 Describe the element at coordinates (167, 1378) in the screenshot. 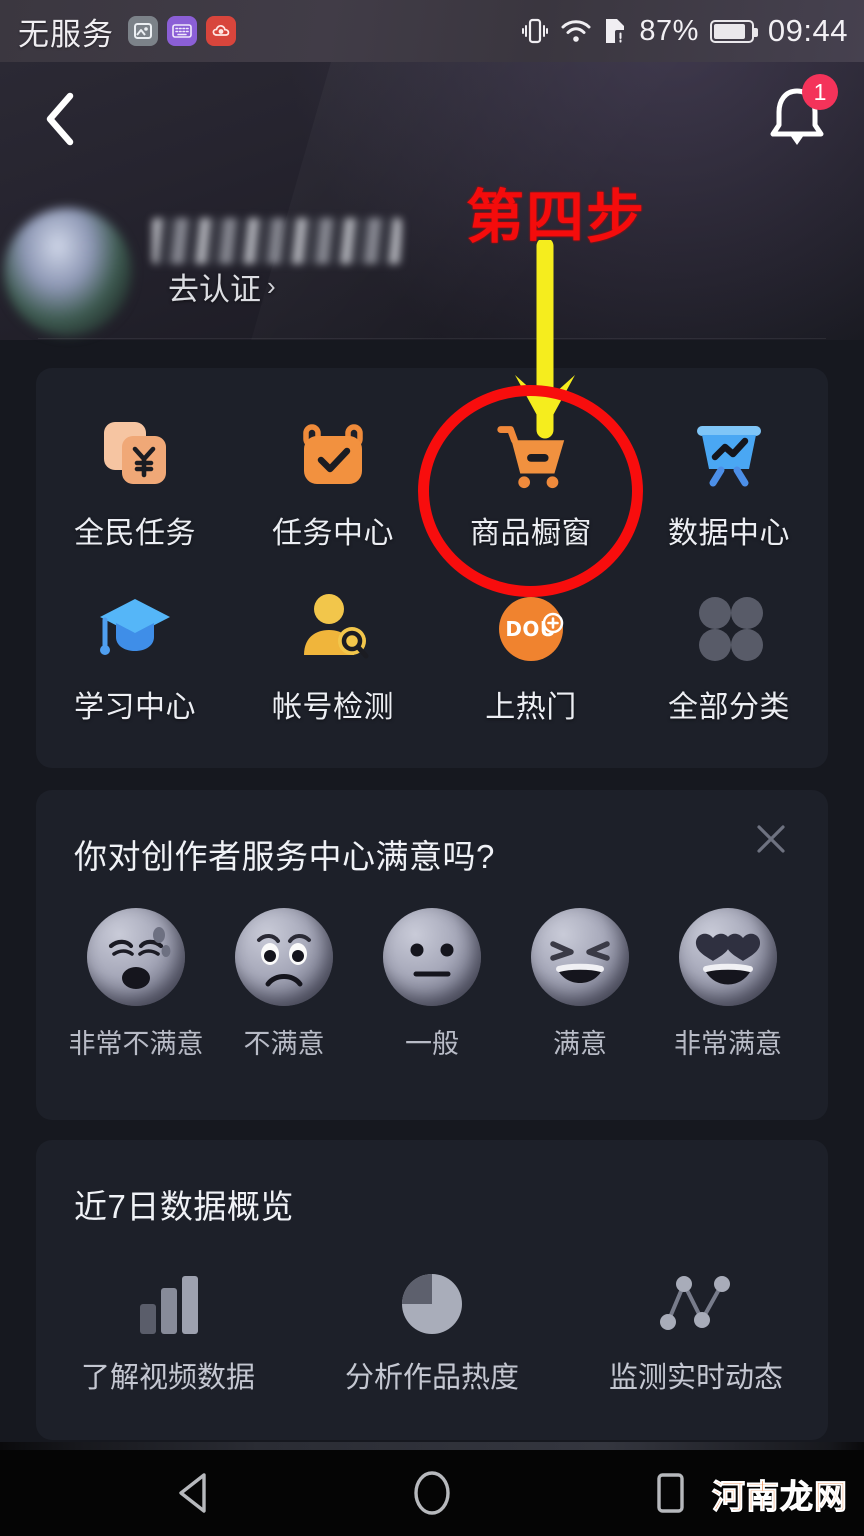

I see `data-item-label: 了解视频数据` at that location.